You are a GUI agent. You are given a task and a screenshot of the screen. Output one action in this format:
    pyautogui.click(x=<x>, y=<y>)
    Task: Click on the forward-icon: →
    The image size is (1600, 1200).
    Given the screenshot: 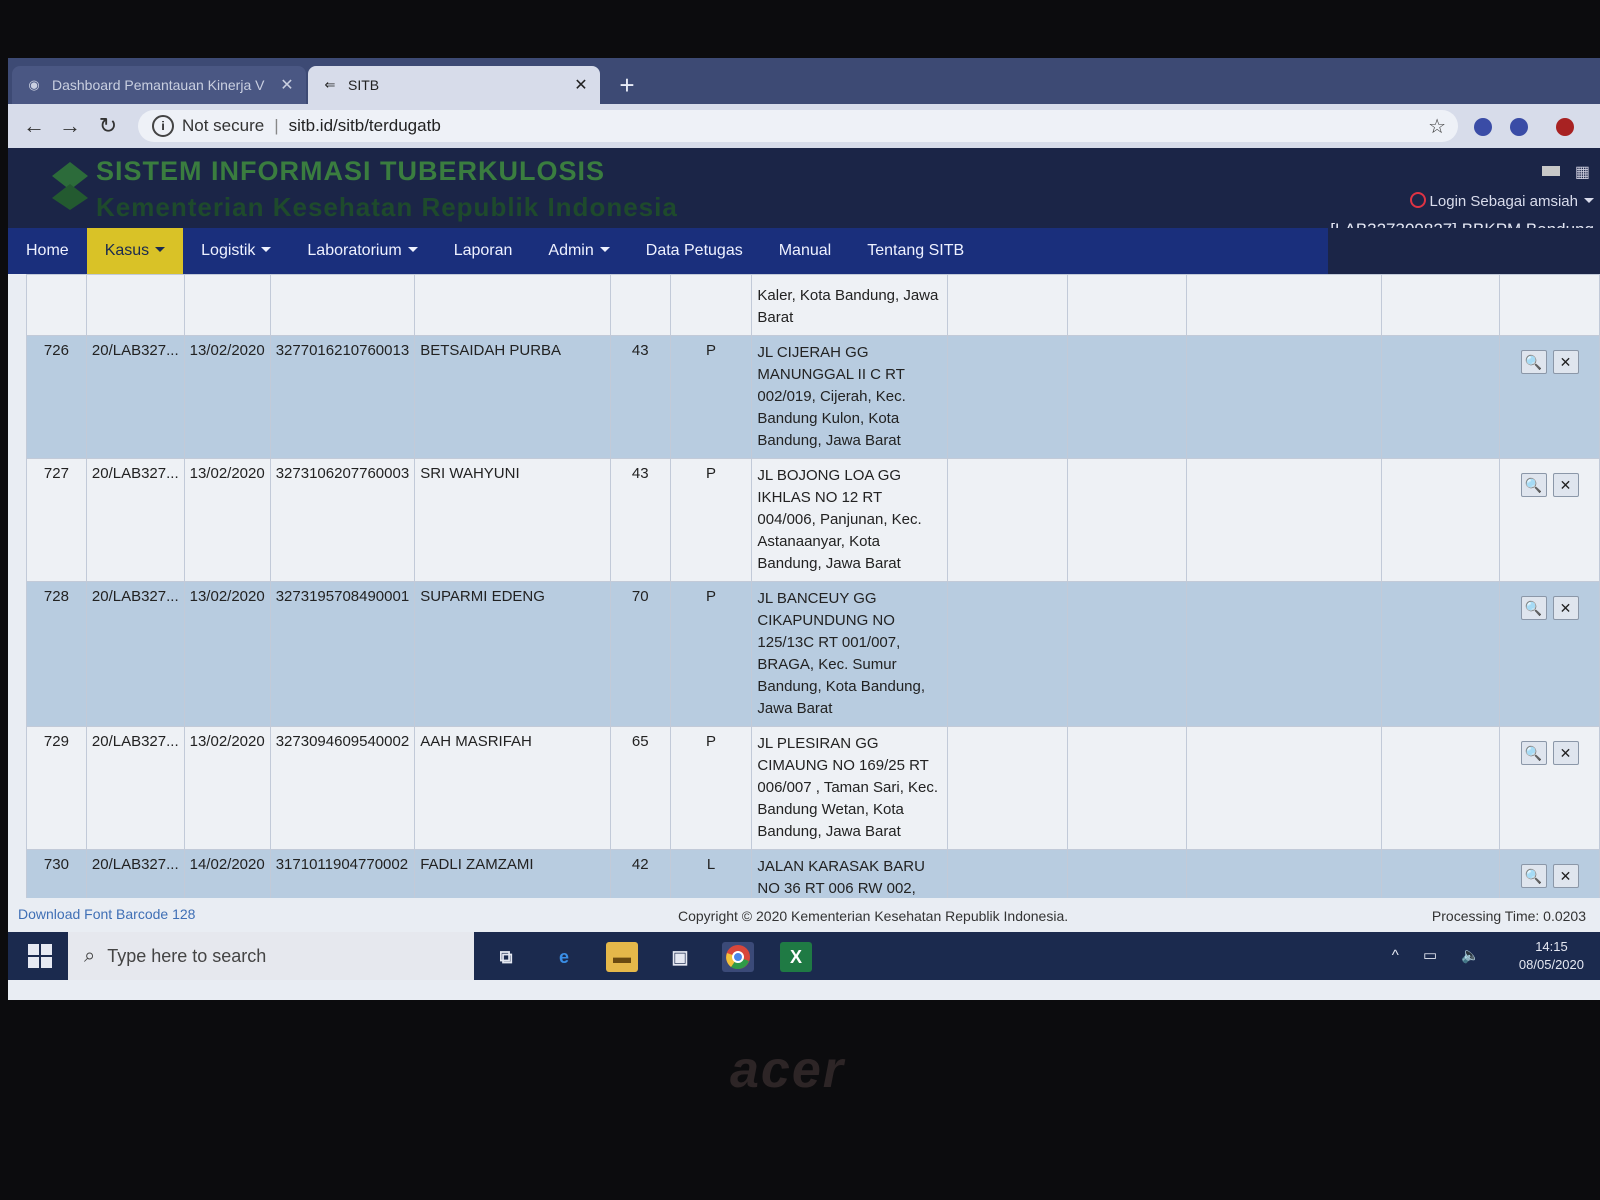 What is the action you would take?
    pyautogui.click(x=70, y=126)
    